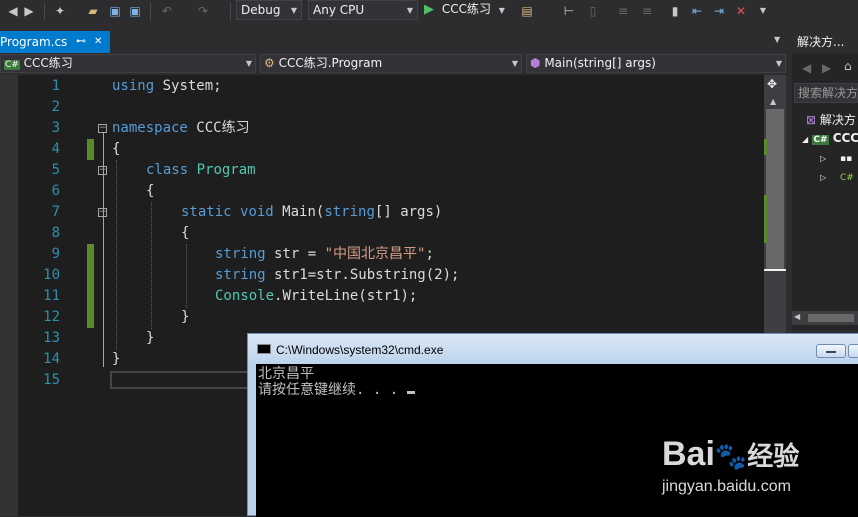 This screenshot has height=517, width=858. I want to click on save-icon: ▣, so click(115, 11).